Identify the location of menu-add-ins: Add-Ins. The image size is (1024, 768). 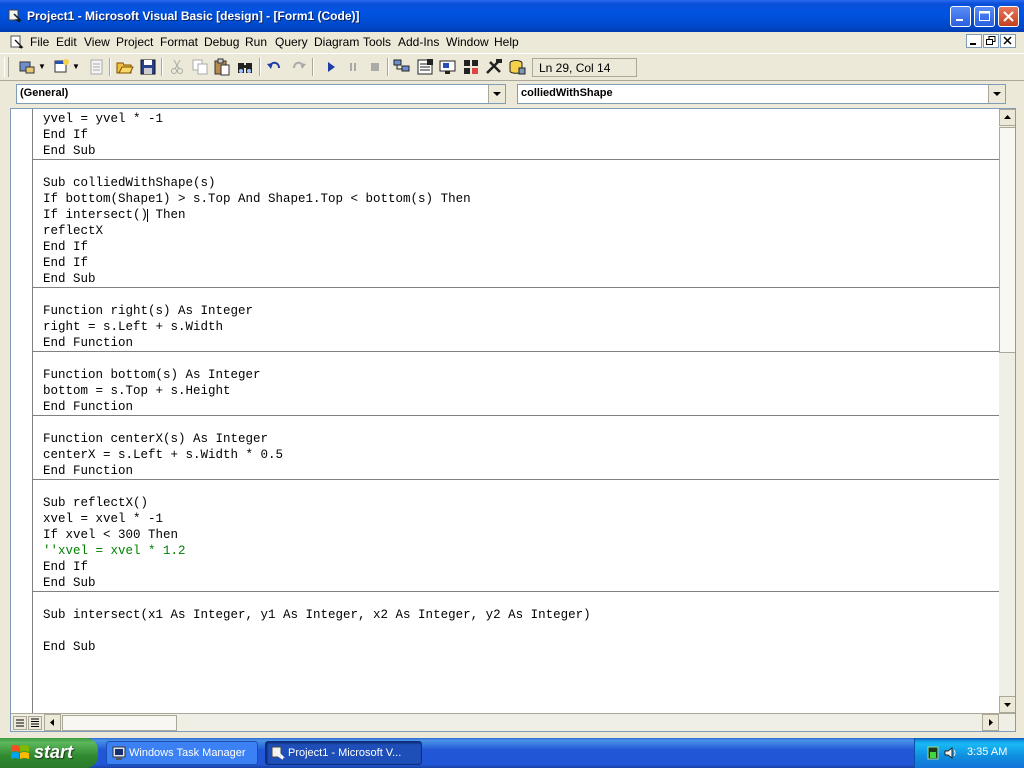
(418, 42).